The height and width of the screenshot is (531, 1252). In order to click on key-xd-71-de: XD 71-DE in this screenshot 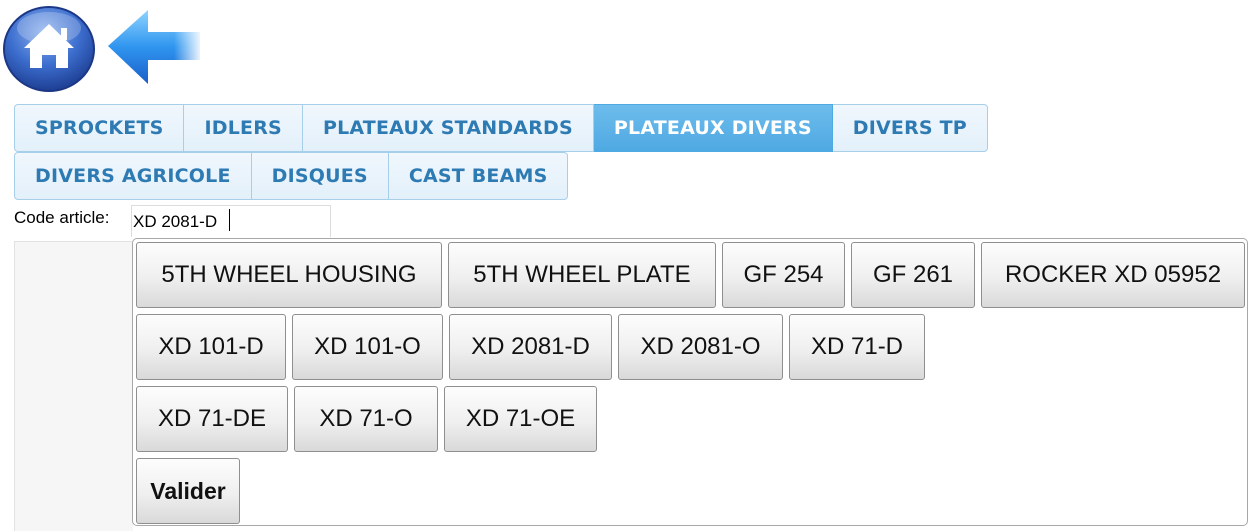, I will do `click(212, 419)`.